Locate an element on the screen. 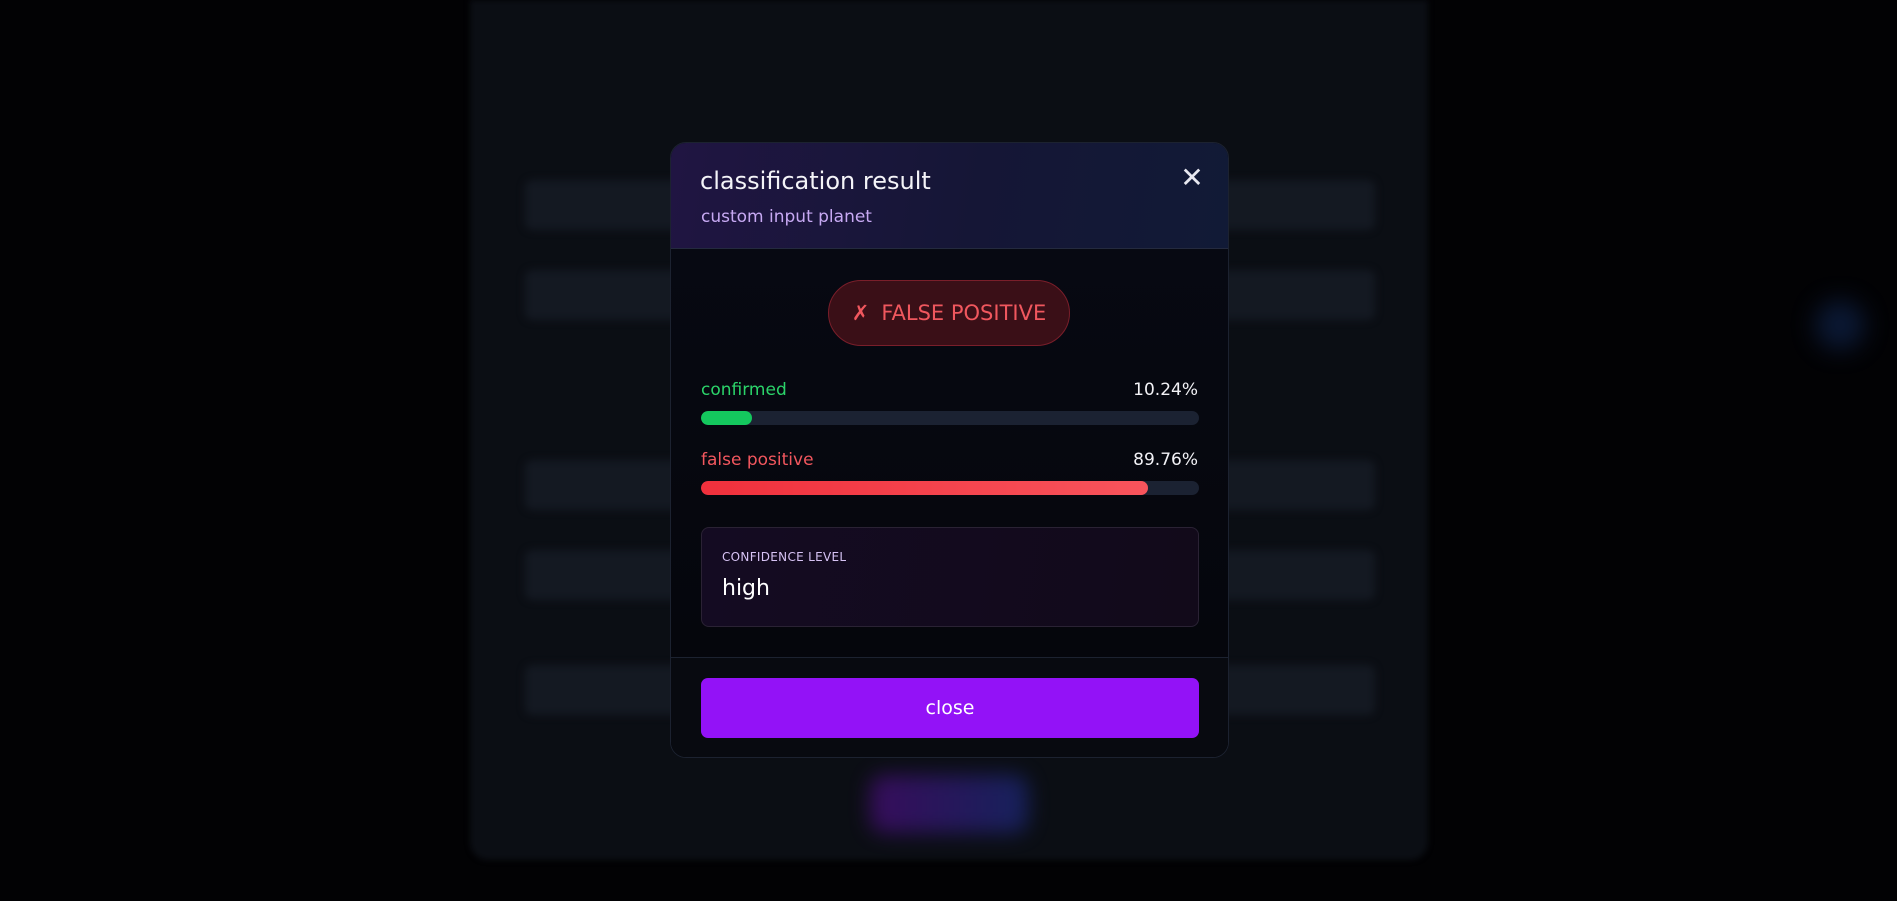 Image resolution: width=1897 pixels, height=901 pixels. confirmed-progress-fill is located at coordinates (726, 418).